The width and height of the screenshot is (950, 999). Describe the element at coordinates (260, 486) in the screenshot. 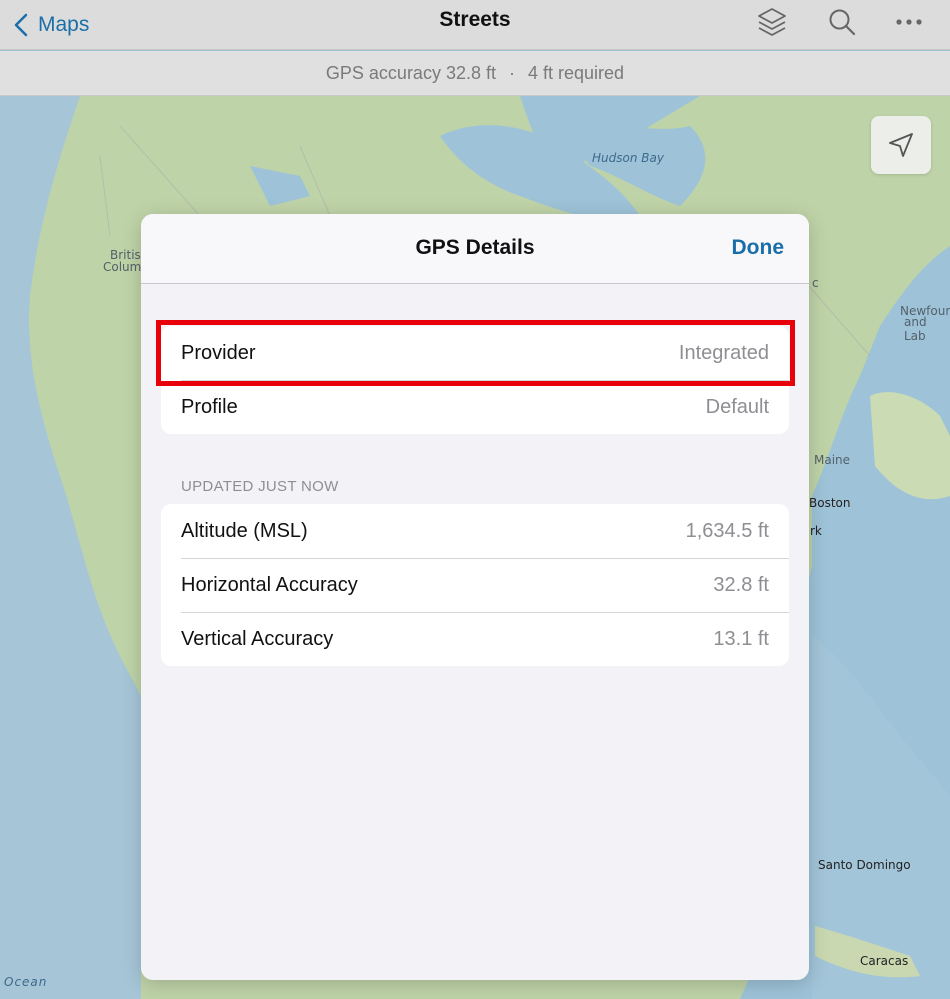

I see `section-header-updated: UPDATED JUST NOW` at that location.